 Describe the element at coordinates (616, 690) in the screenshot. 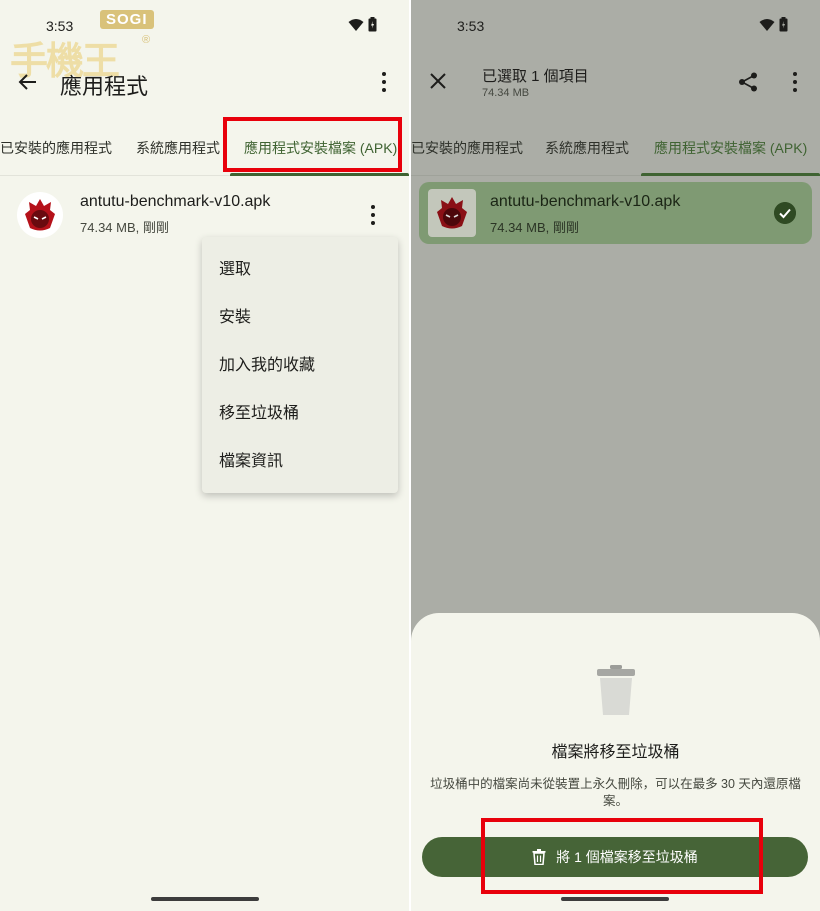

I see `trash-icon` at that location.